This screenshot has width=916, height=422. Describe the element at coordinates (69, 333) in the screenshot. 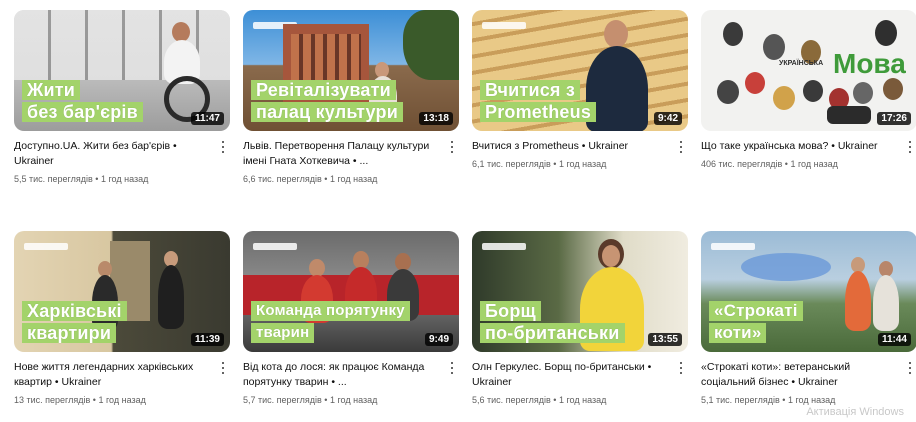

I see `caption-line: квартири` at that location.